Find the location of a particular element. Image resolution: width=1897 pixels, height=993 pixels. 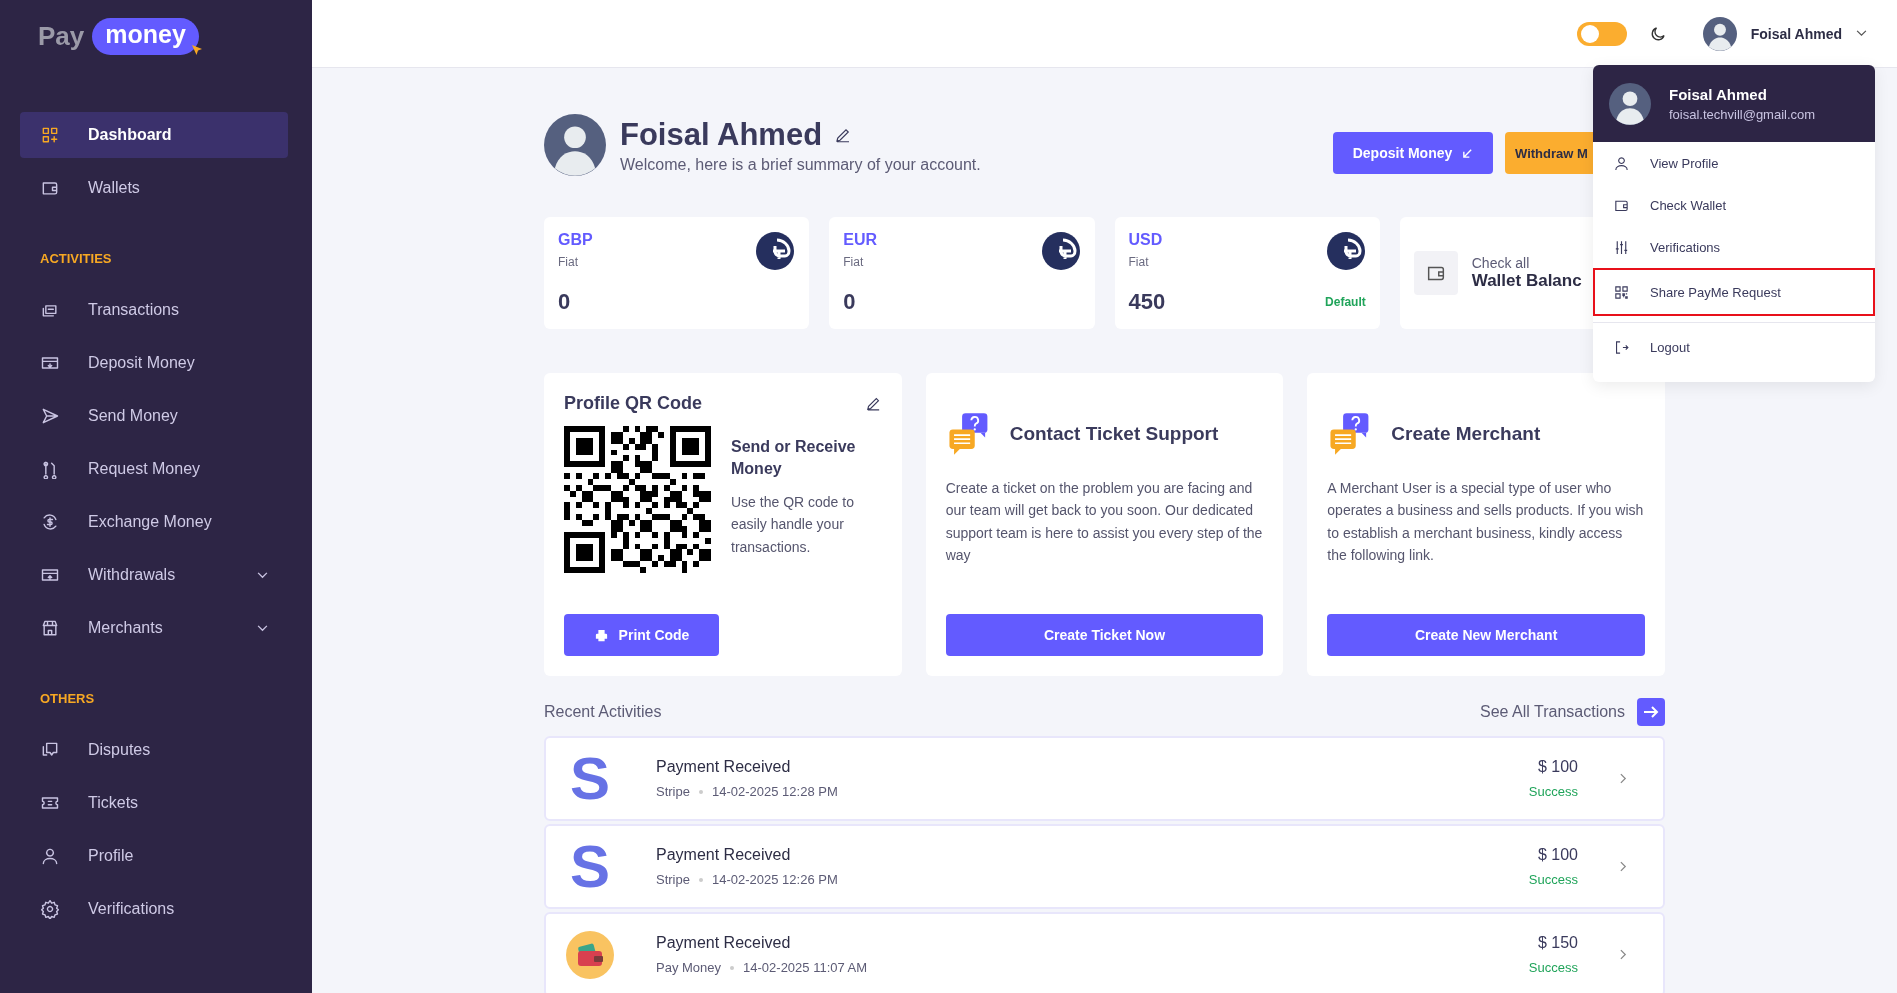

wallet-card: EUR Fiat 0 is located at coordinates (962, 273).